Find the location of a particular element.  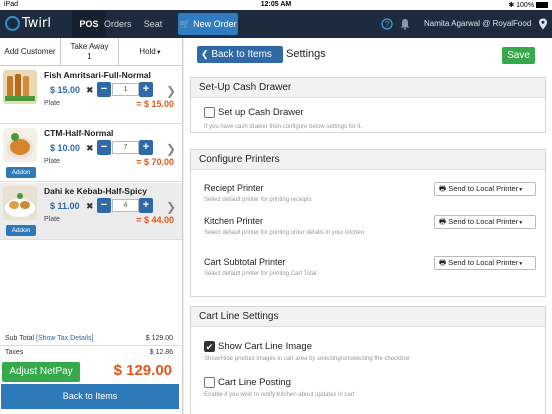

item-price: $ 15.00 is located at coordinates (65, 90).